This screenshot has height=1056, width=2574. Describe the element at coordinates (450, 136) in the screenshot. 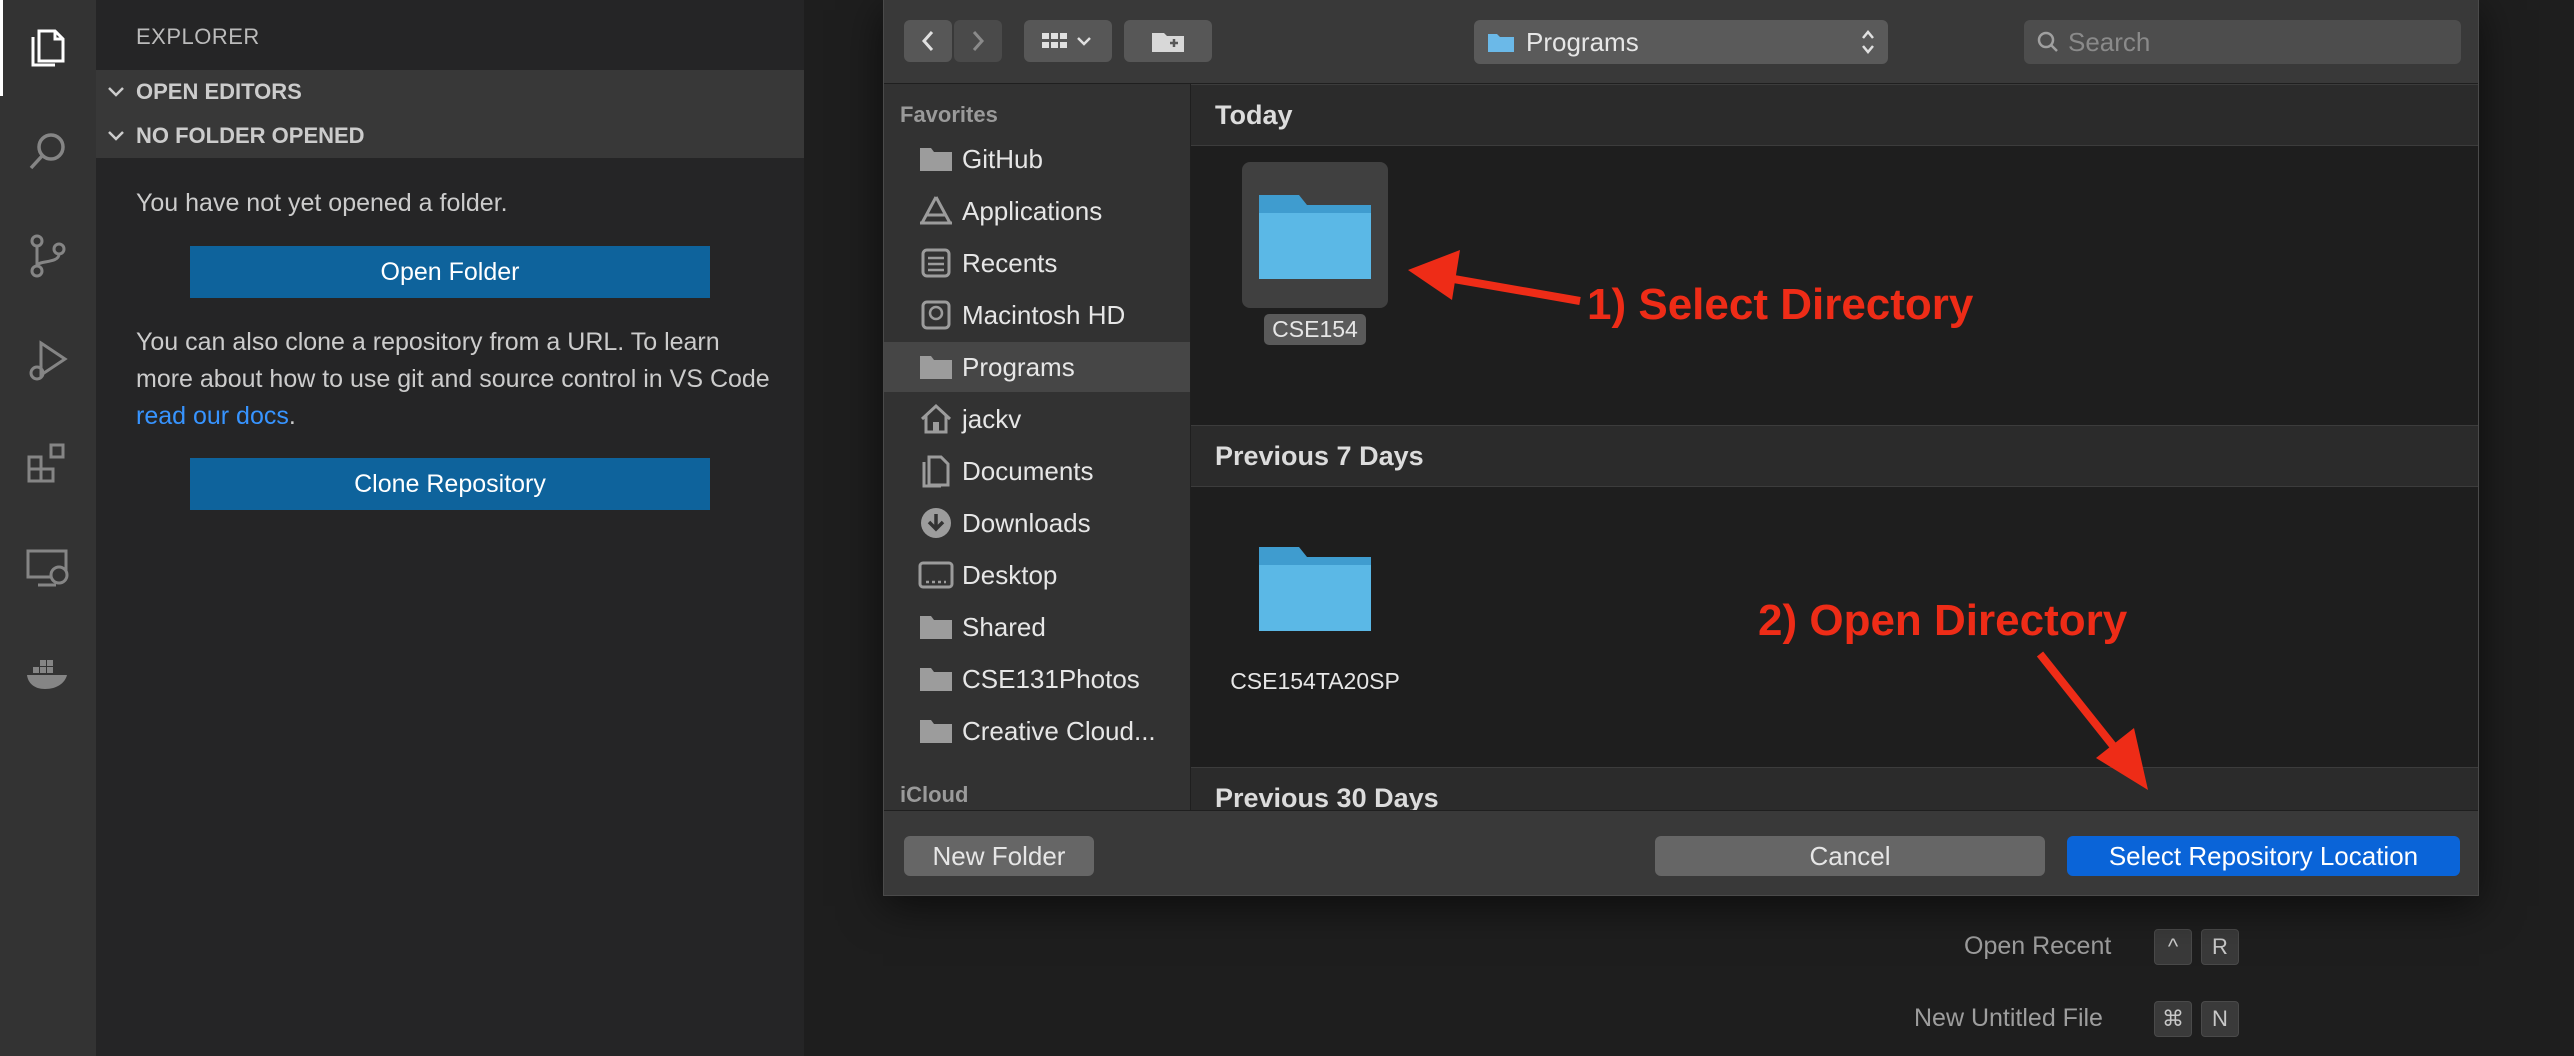

I see `section-no-folder-opened: NO FOLDER OPENED` at that location.